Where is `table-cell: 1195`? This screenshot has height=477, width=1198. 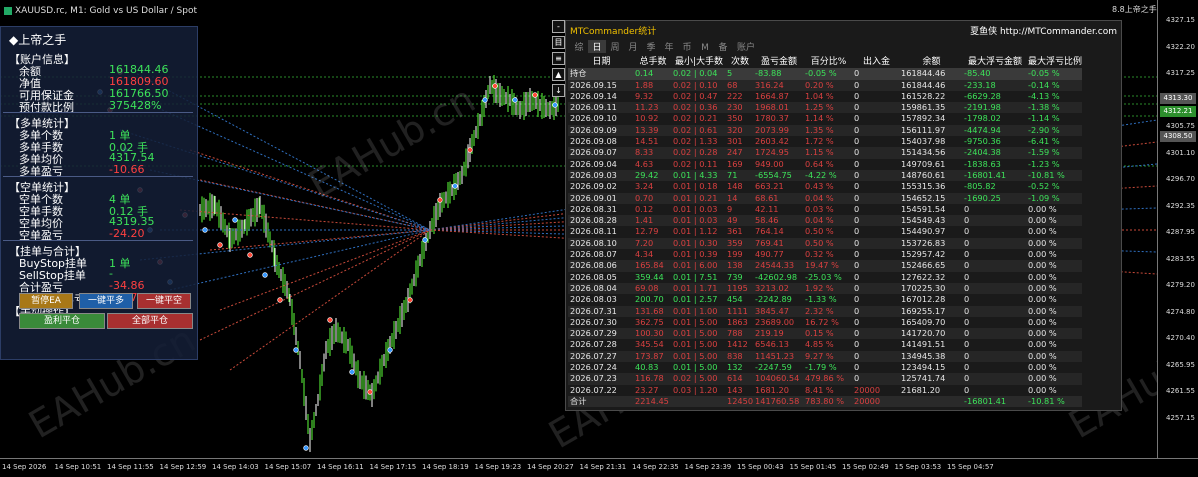
table-cell: 1195 is located at coordinates (737, 287).